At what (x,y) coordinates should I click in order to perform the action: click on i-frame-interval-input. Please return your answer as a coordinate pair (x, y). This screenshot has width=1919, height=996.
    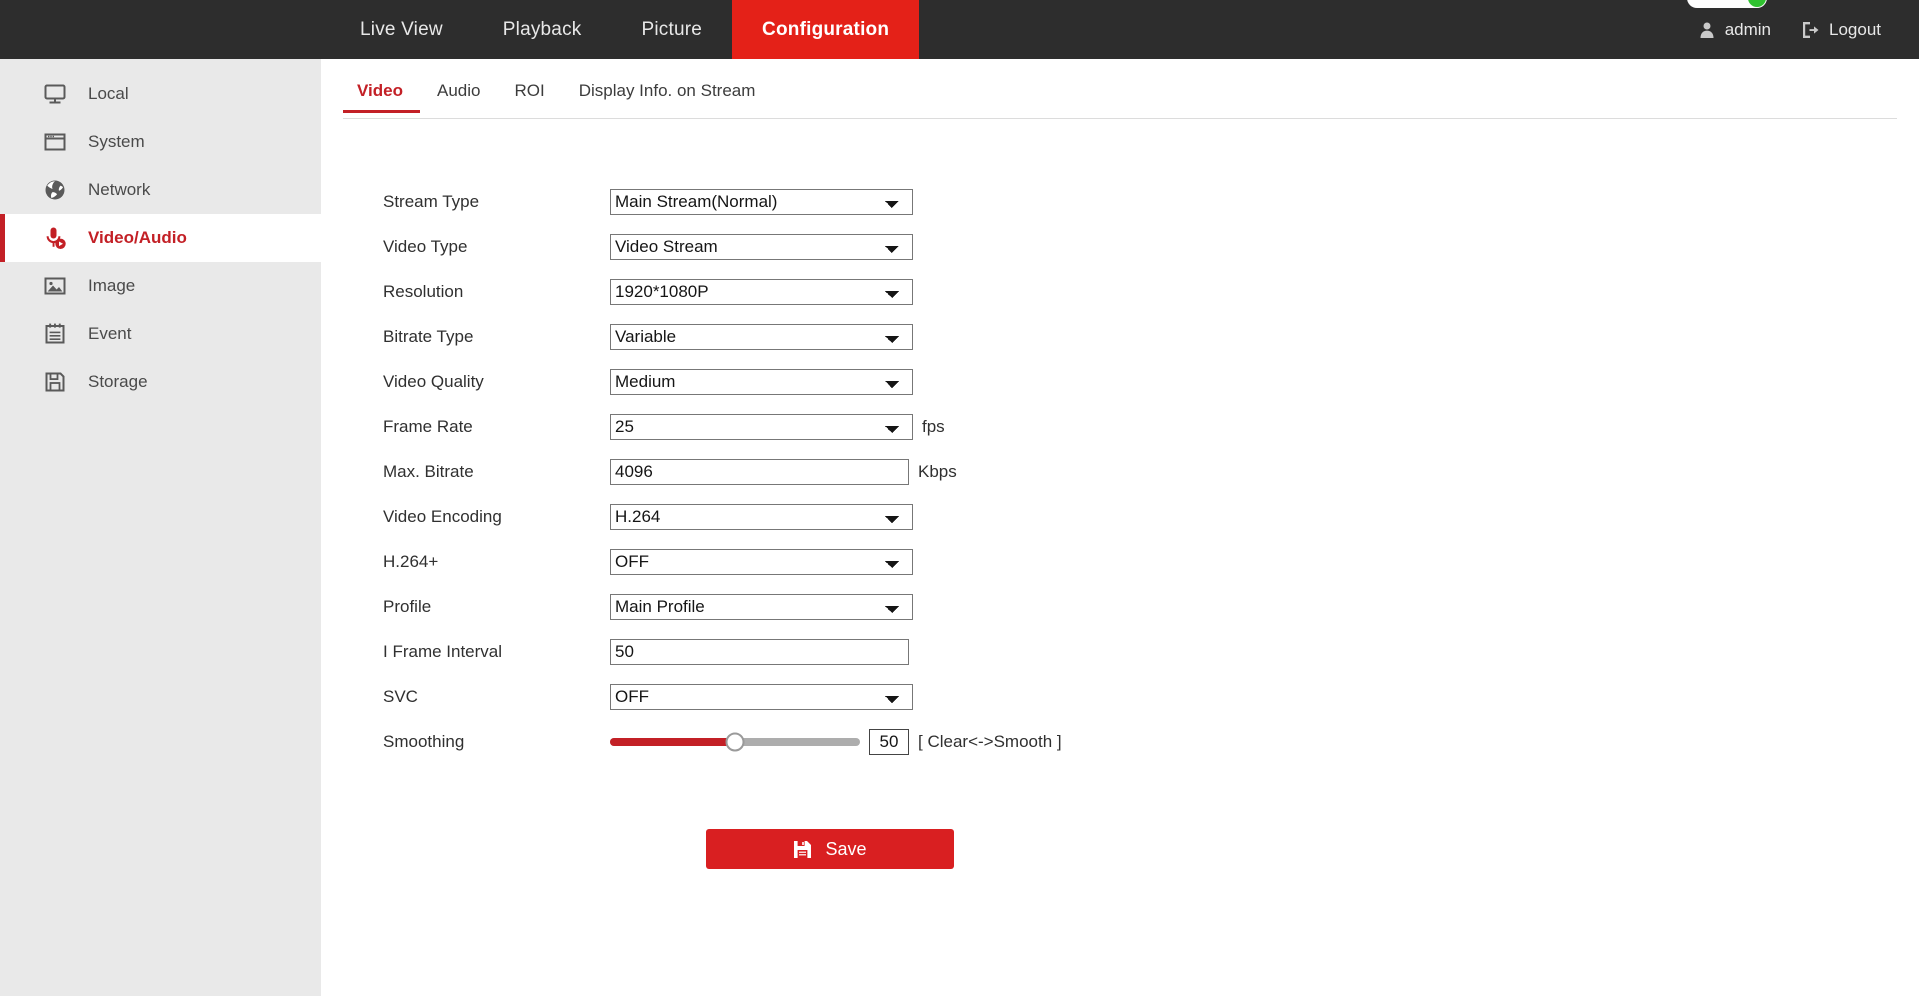
    Looking at the image, I should click on (759, 651).